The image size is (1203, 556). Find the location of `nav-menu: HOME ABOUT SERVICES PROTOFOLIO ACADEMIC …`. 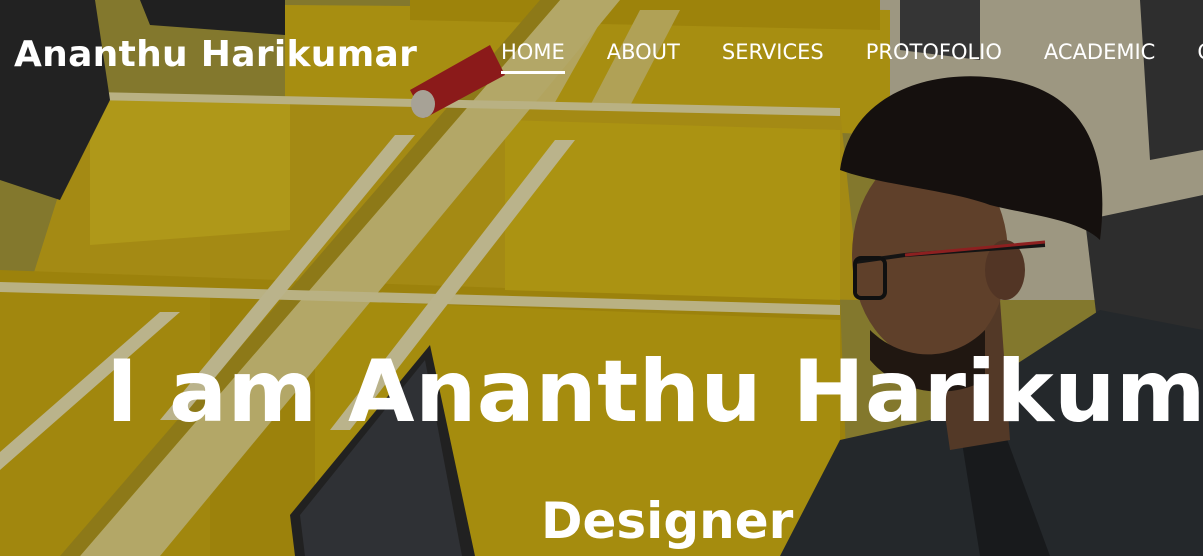

nav-menu: HOME ABOUT SERVICES PROTOFOLIO ACADEMIC … is located at coordinates (852, 57).